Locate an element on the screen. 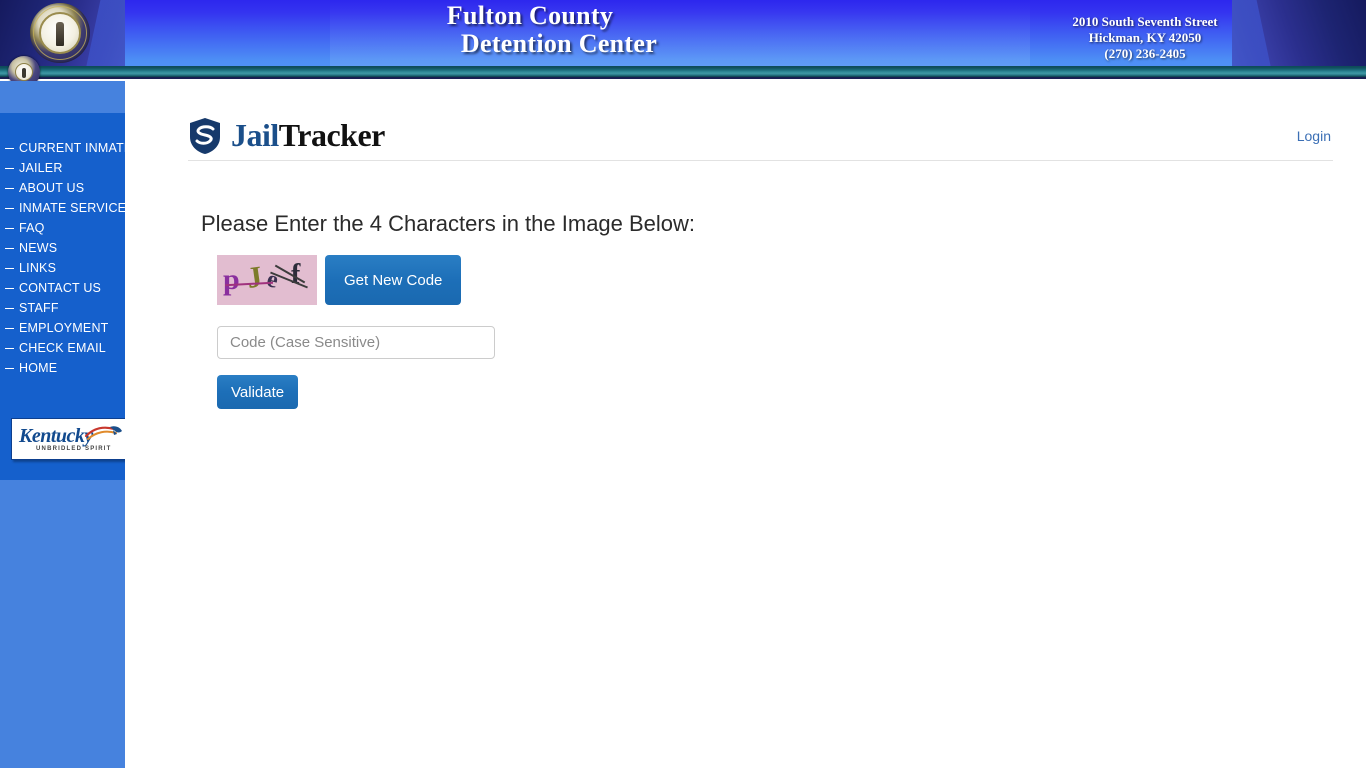  captcha-code-input is located at coordinates (356, 342).